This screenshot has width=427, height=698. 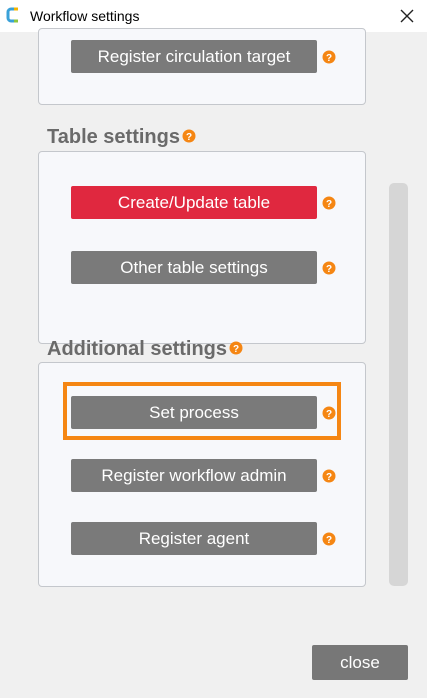 What do you see at coordinates (194, 267) in the screenshot?
I see `other-table-settings-button: Other table settings` at bounding box center [194, 267].